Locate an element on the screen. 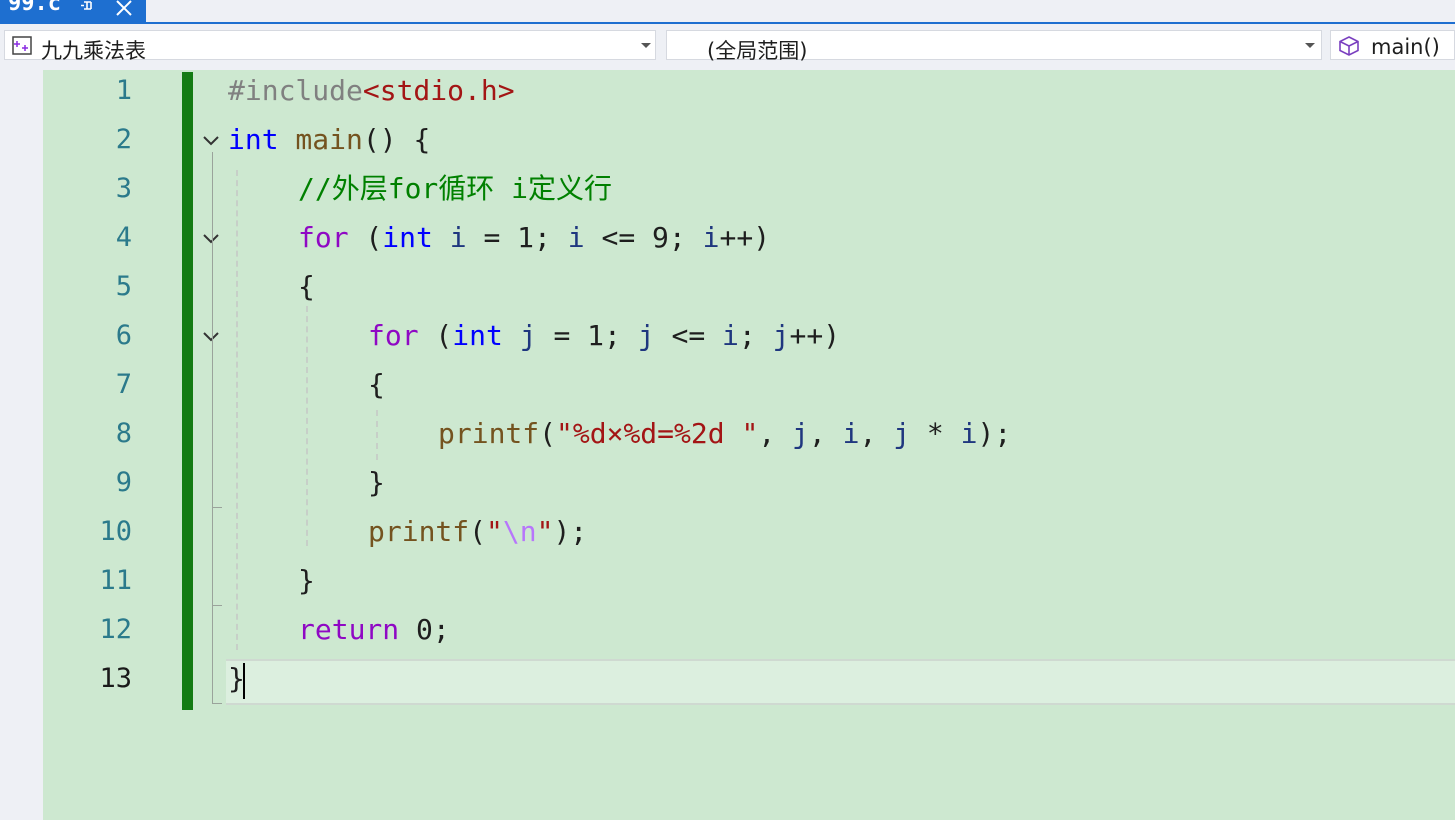 Image resolution: width=1455 pixels, height=820 pixels. member-label: main() is located at coordinates (1405, 47).